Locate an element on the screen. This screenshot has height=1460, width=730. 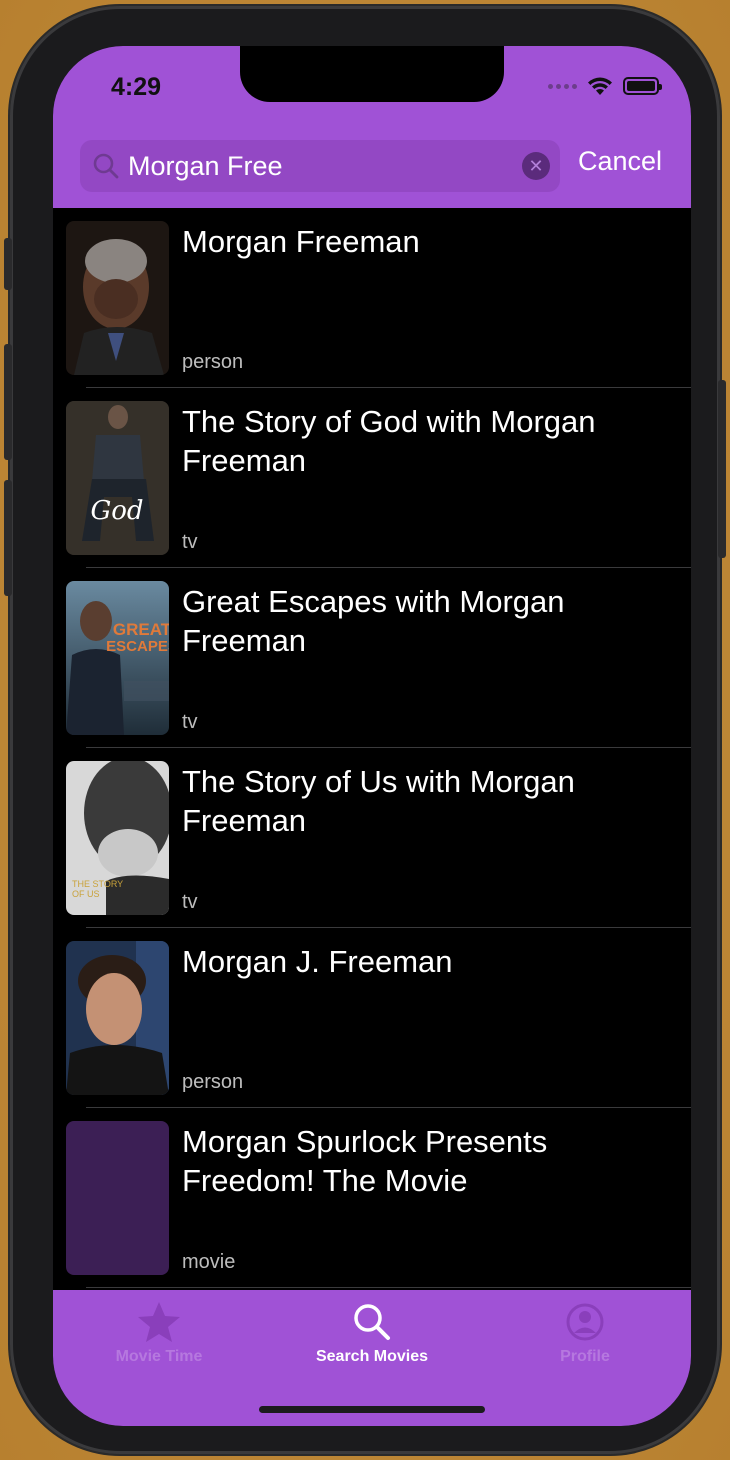
tab-profile: Profile is located at coordinates (585, 1332).